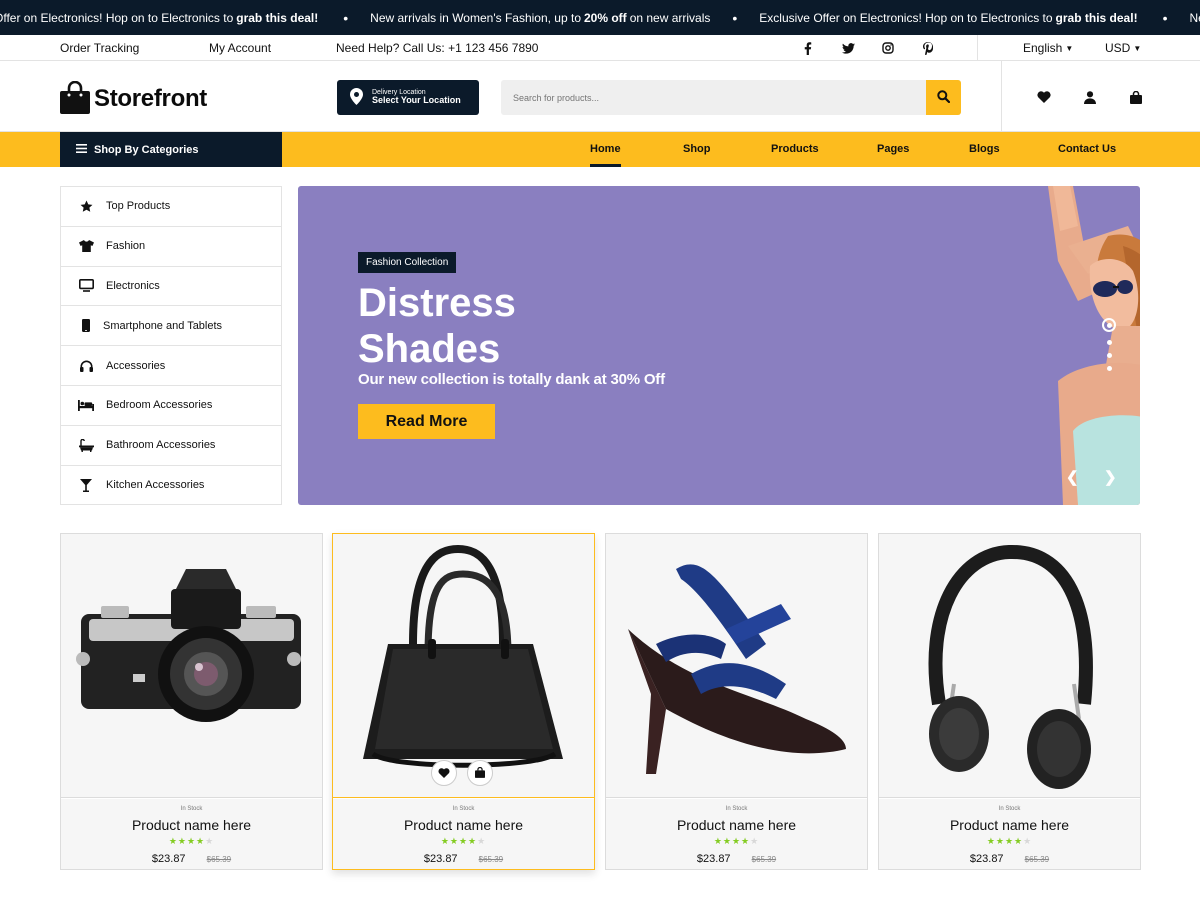 The width and height of the screenshot is (1200, 900). What do you see at coordinates (1094, 345) in the screenshot?
I see `hero-model-image` at bounding box center [1094, 345].